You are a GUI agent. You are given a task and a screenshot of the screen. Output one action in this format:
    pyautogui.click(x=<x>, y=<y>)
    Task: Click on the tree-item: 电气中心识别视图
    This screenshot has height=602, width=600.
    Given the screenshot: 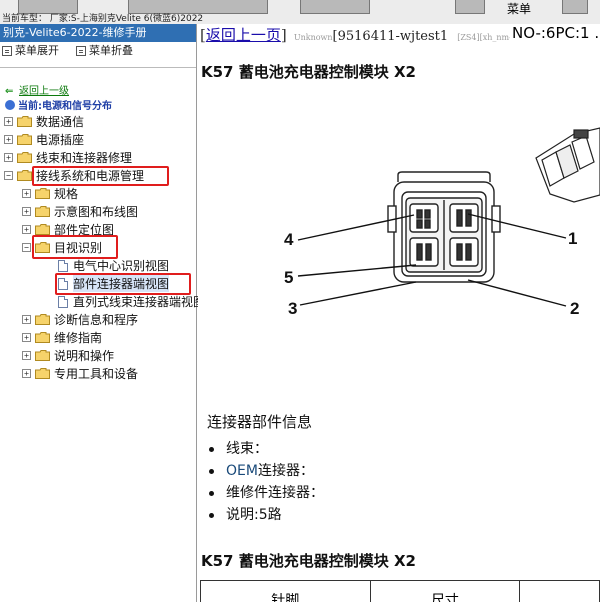 What is the action you would take?
    pyautogui.click(x=113, y=265)
    